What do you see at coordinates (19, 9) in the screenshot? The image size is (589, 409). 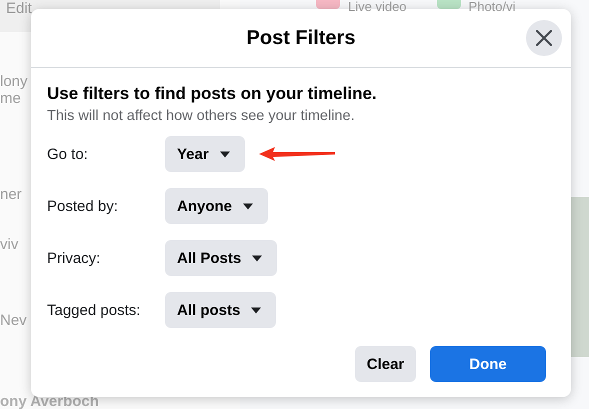 I see `edit-bio-text: Edit` at bounding box center [19, 9].